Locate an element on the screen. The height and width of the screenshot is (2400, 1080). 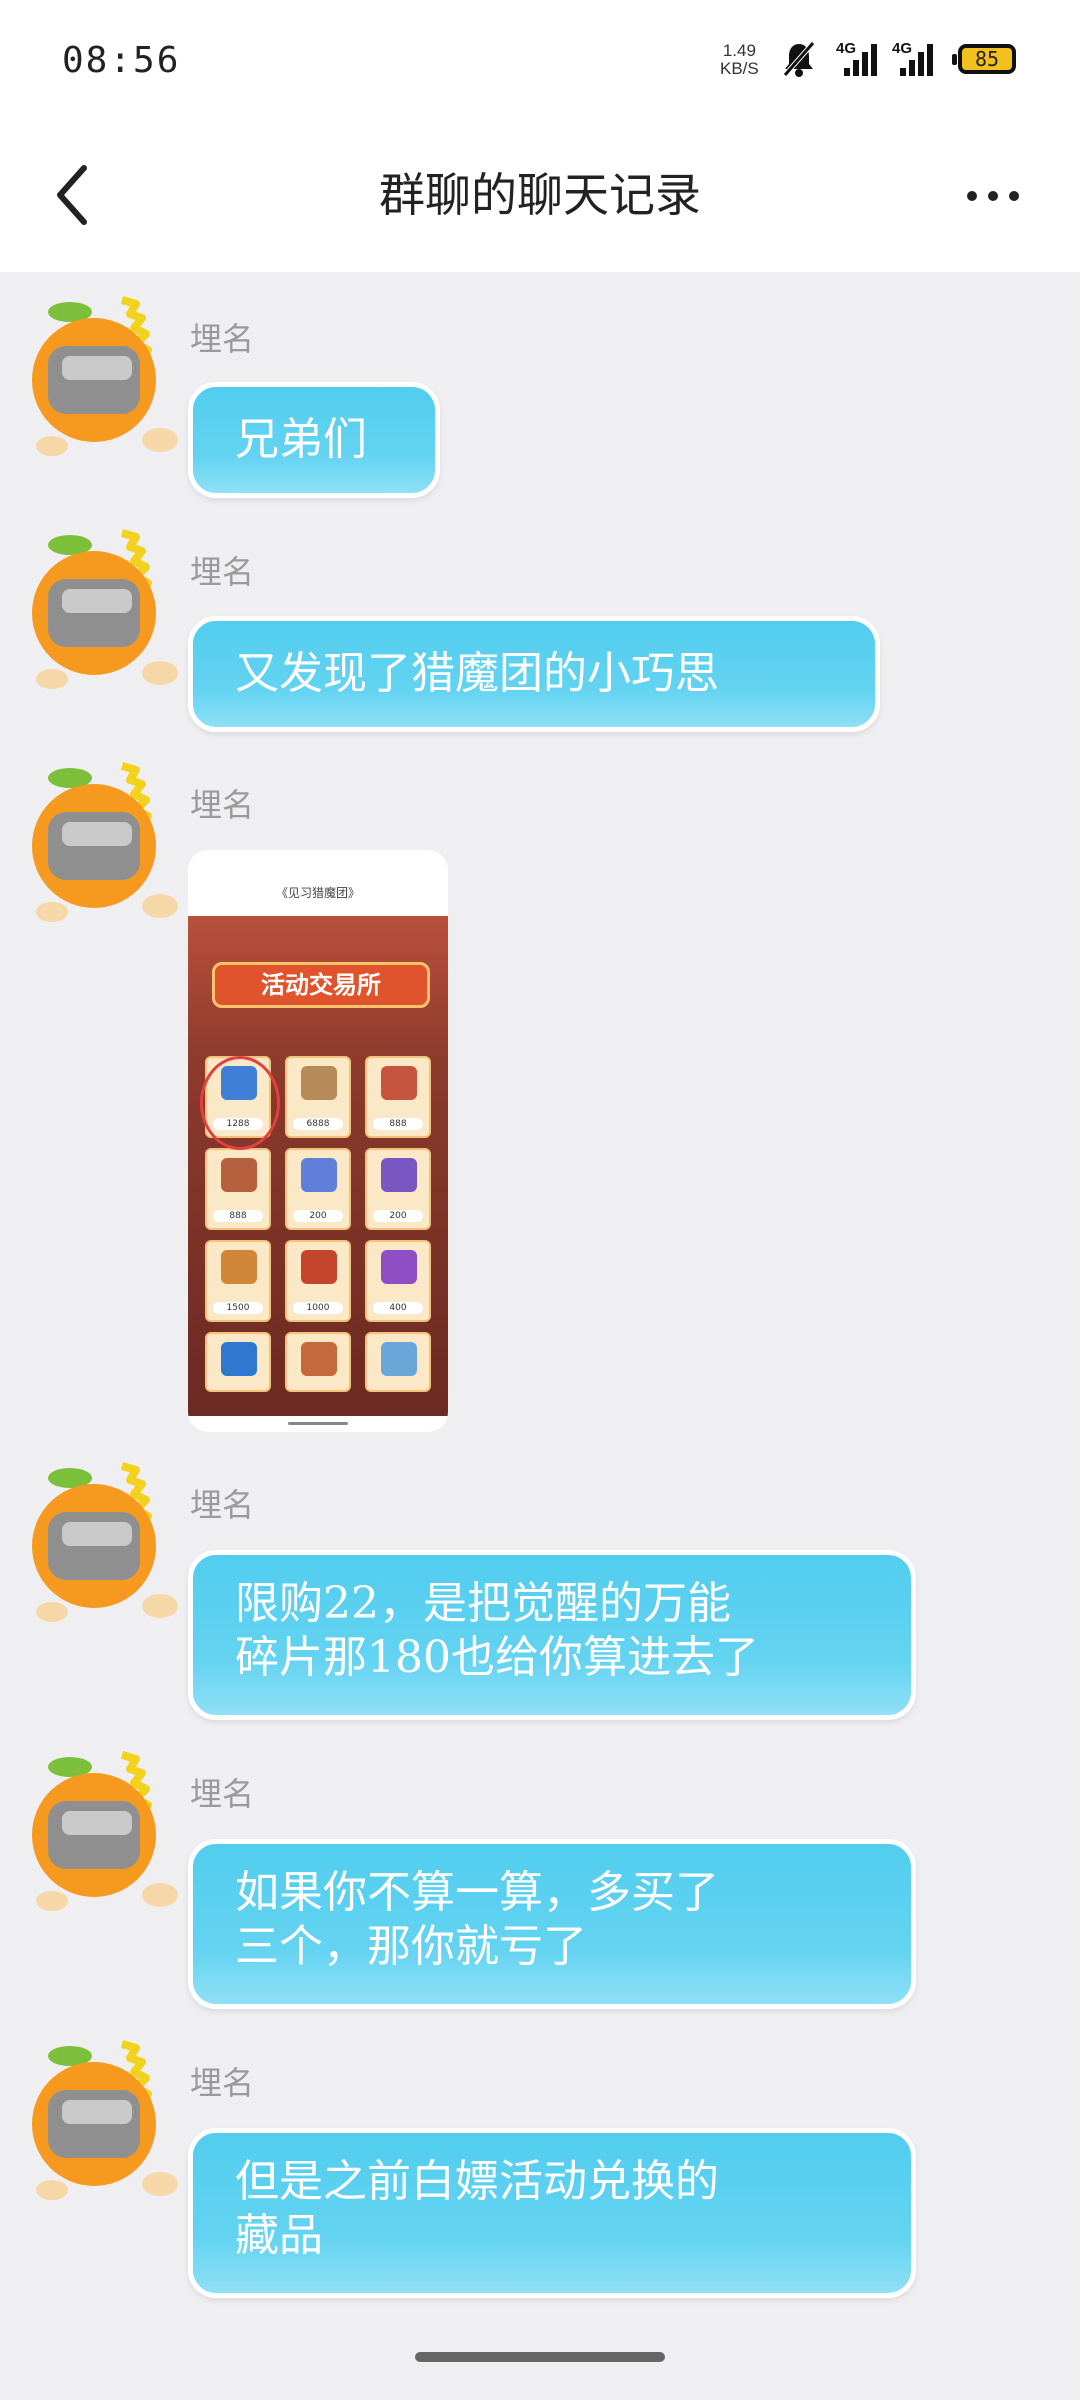
message-text: 限购22，是把觉醒的万能 碎片那180也给你算进去了 is located at coordinates (497, 1630).